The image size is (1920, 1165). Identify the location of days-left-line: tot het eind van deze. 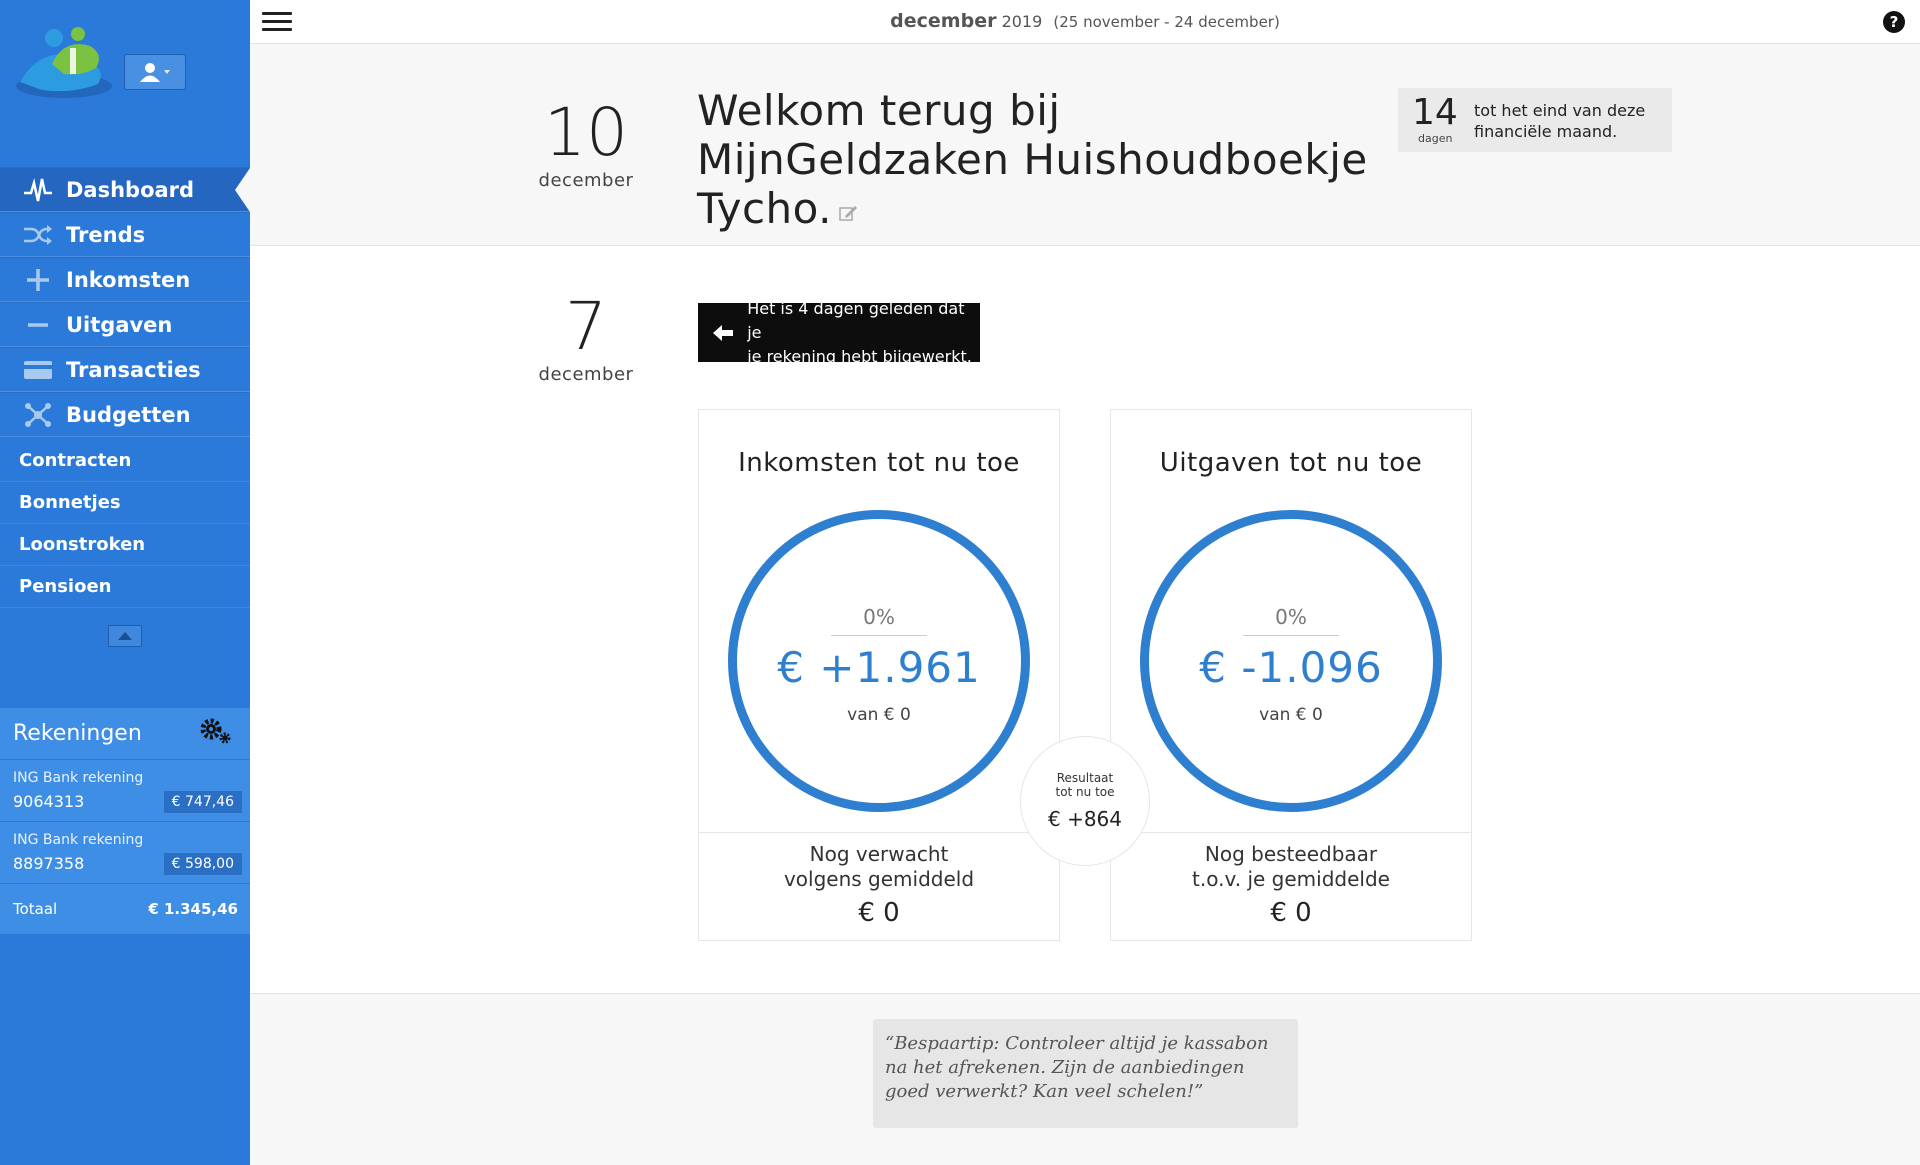
(1560, 110).